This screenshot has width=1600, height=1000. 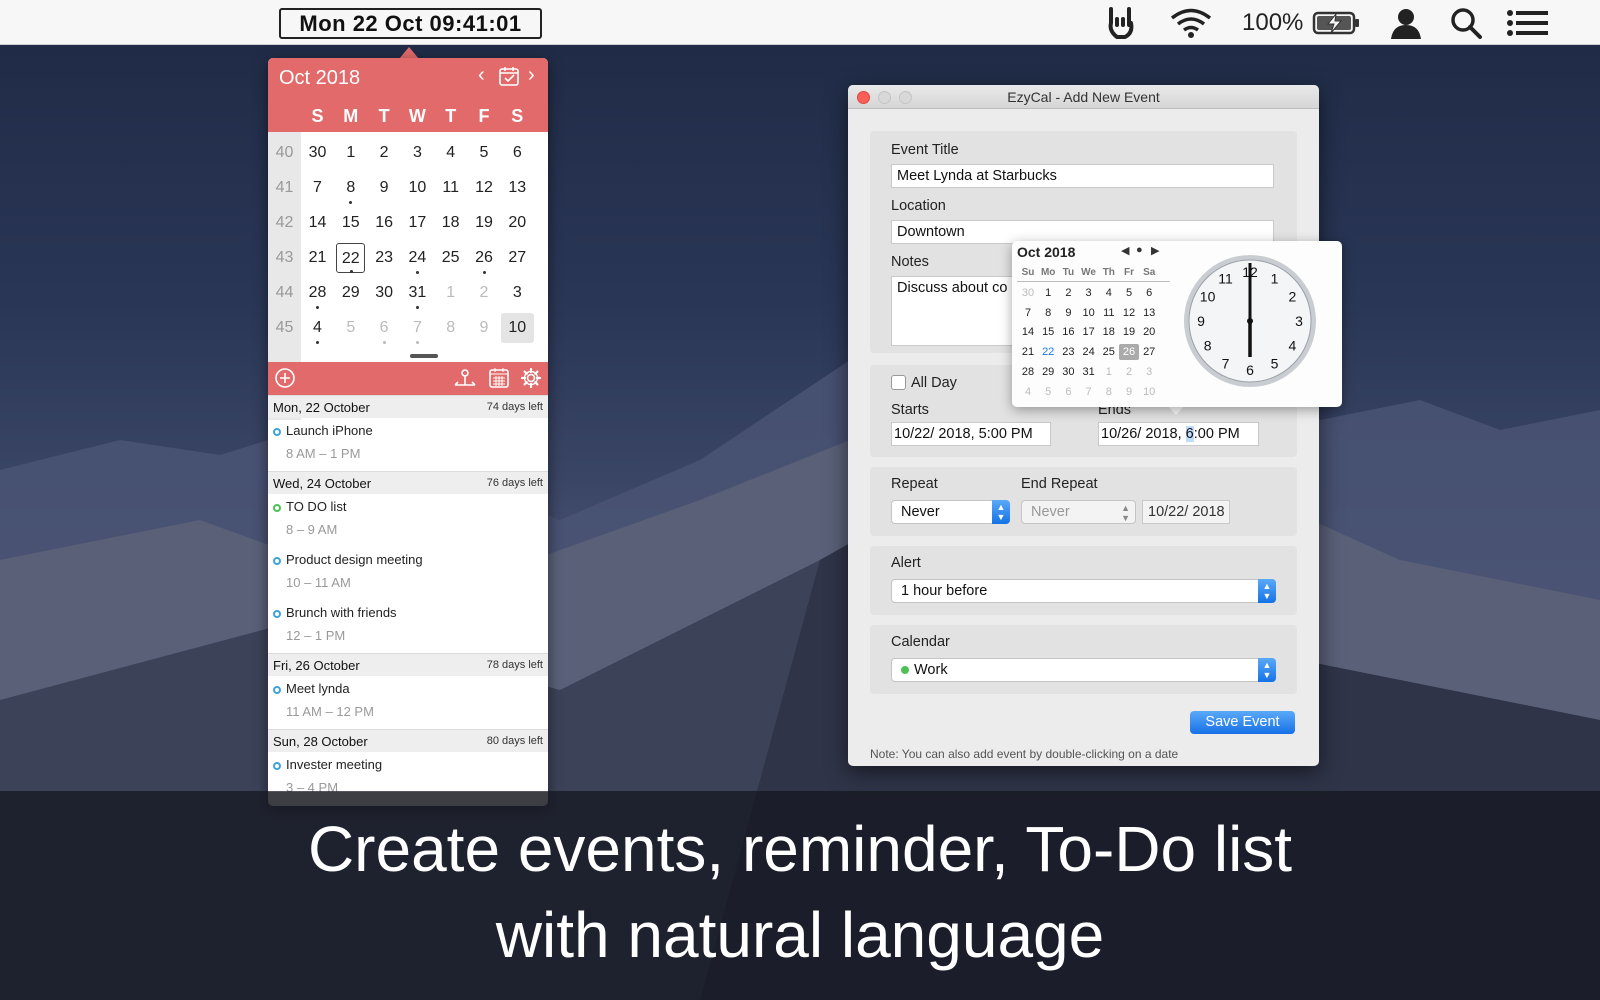 I want to click on calendar-day: 29, so click(x=350, y=293).